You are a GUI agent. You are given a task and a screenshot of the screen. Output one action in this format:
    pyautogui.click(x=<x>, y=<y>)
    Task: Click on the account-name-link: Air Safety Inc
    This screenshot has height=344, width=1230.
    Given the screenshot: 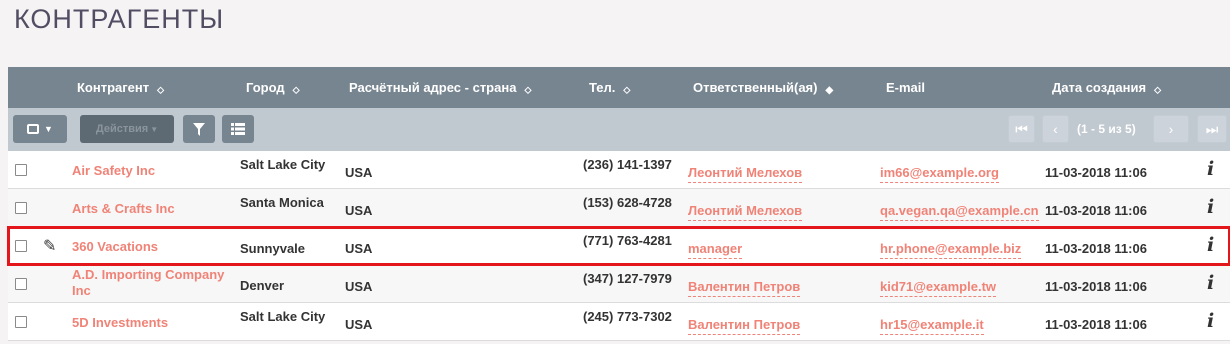 What is the action you would take?
    pyautogui.click(x=152, y=171)
    